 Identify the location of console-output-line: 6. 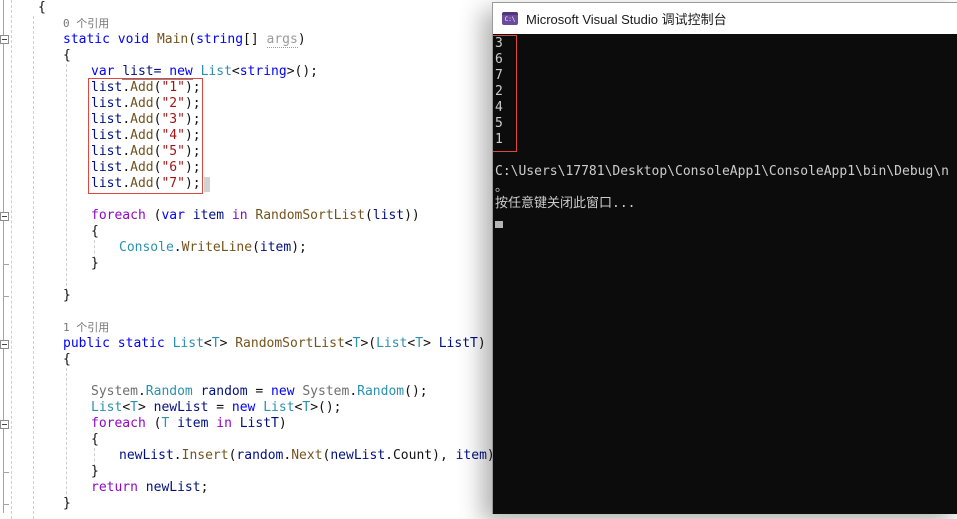
(499, 59).